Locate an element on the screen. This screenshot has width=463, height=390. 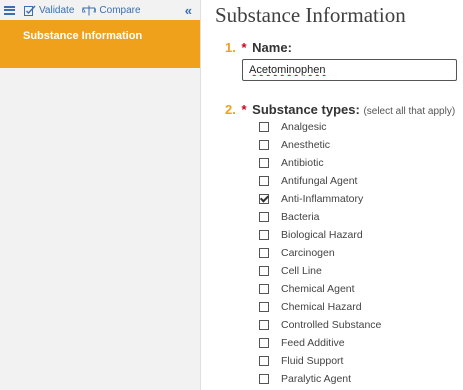
option-label: Biological Hazard is located at coordinates (322, 235).